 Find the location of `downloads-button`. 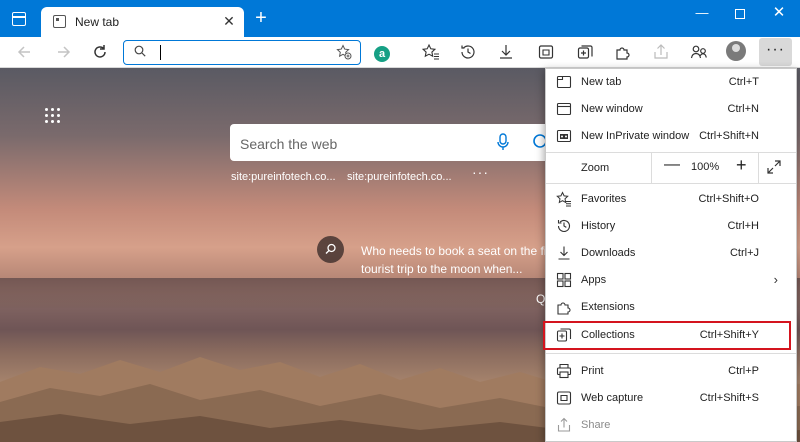

downloads-button is located at coordinates (506, 52).